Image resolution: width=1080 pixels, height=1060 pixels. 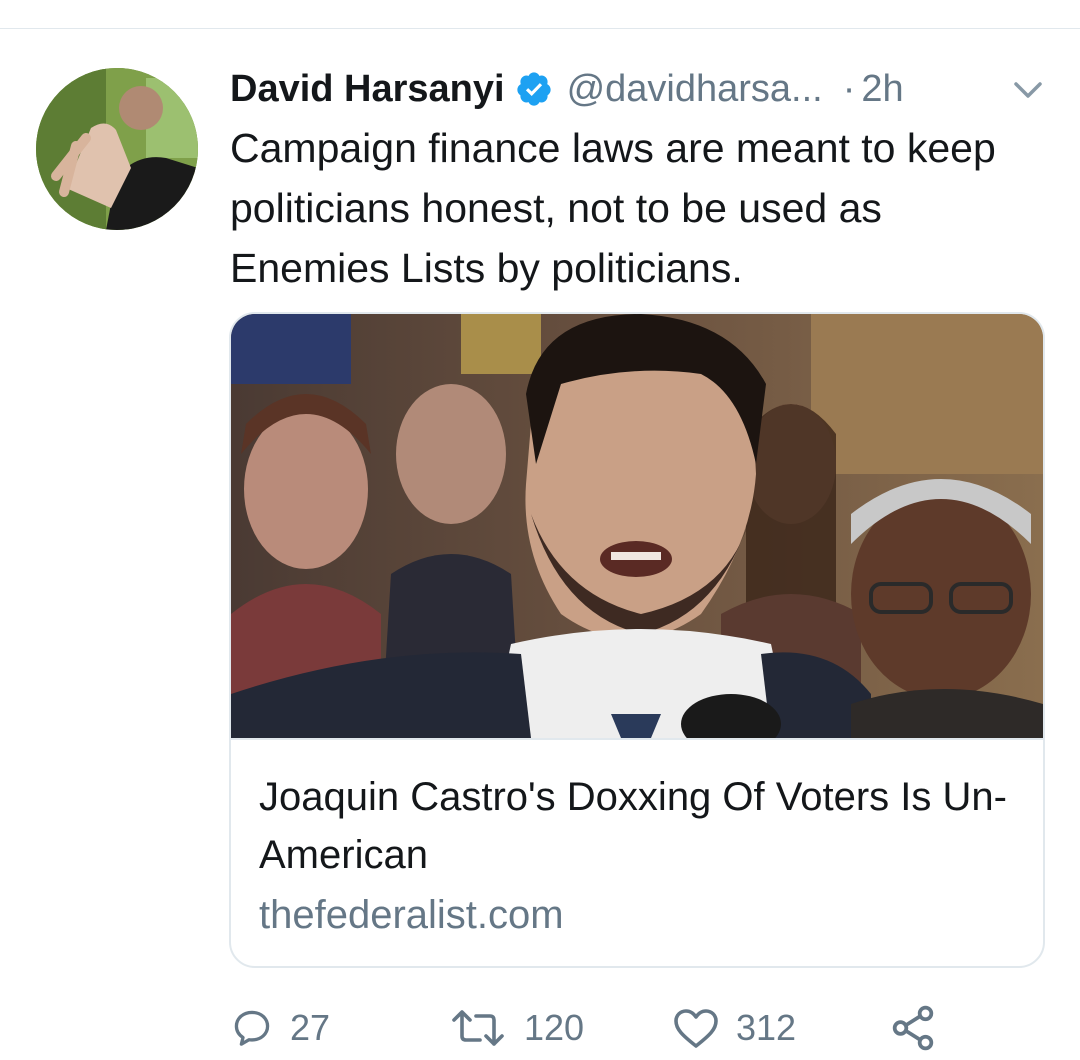 What do you see at coordinates (280, 1028) in the screenshot?
I see `reply-button: 27` at bounding box center [280, 1028].